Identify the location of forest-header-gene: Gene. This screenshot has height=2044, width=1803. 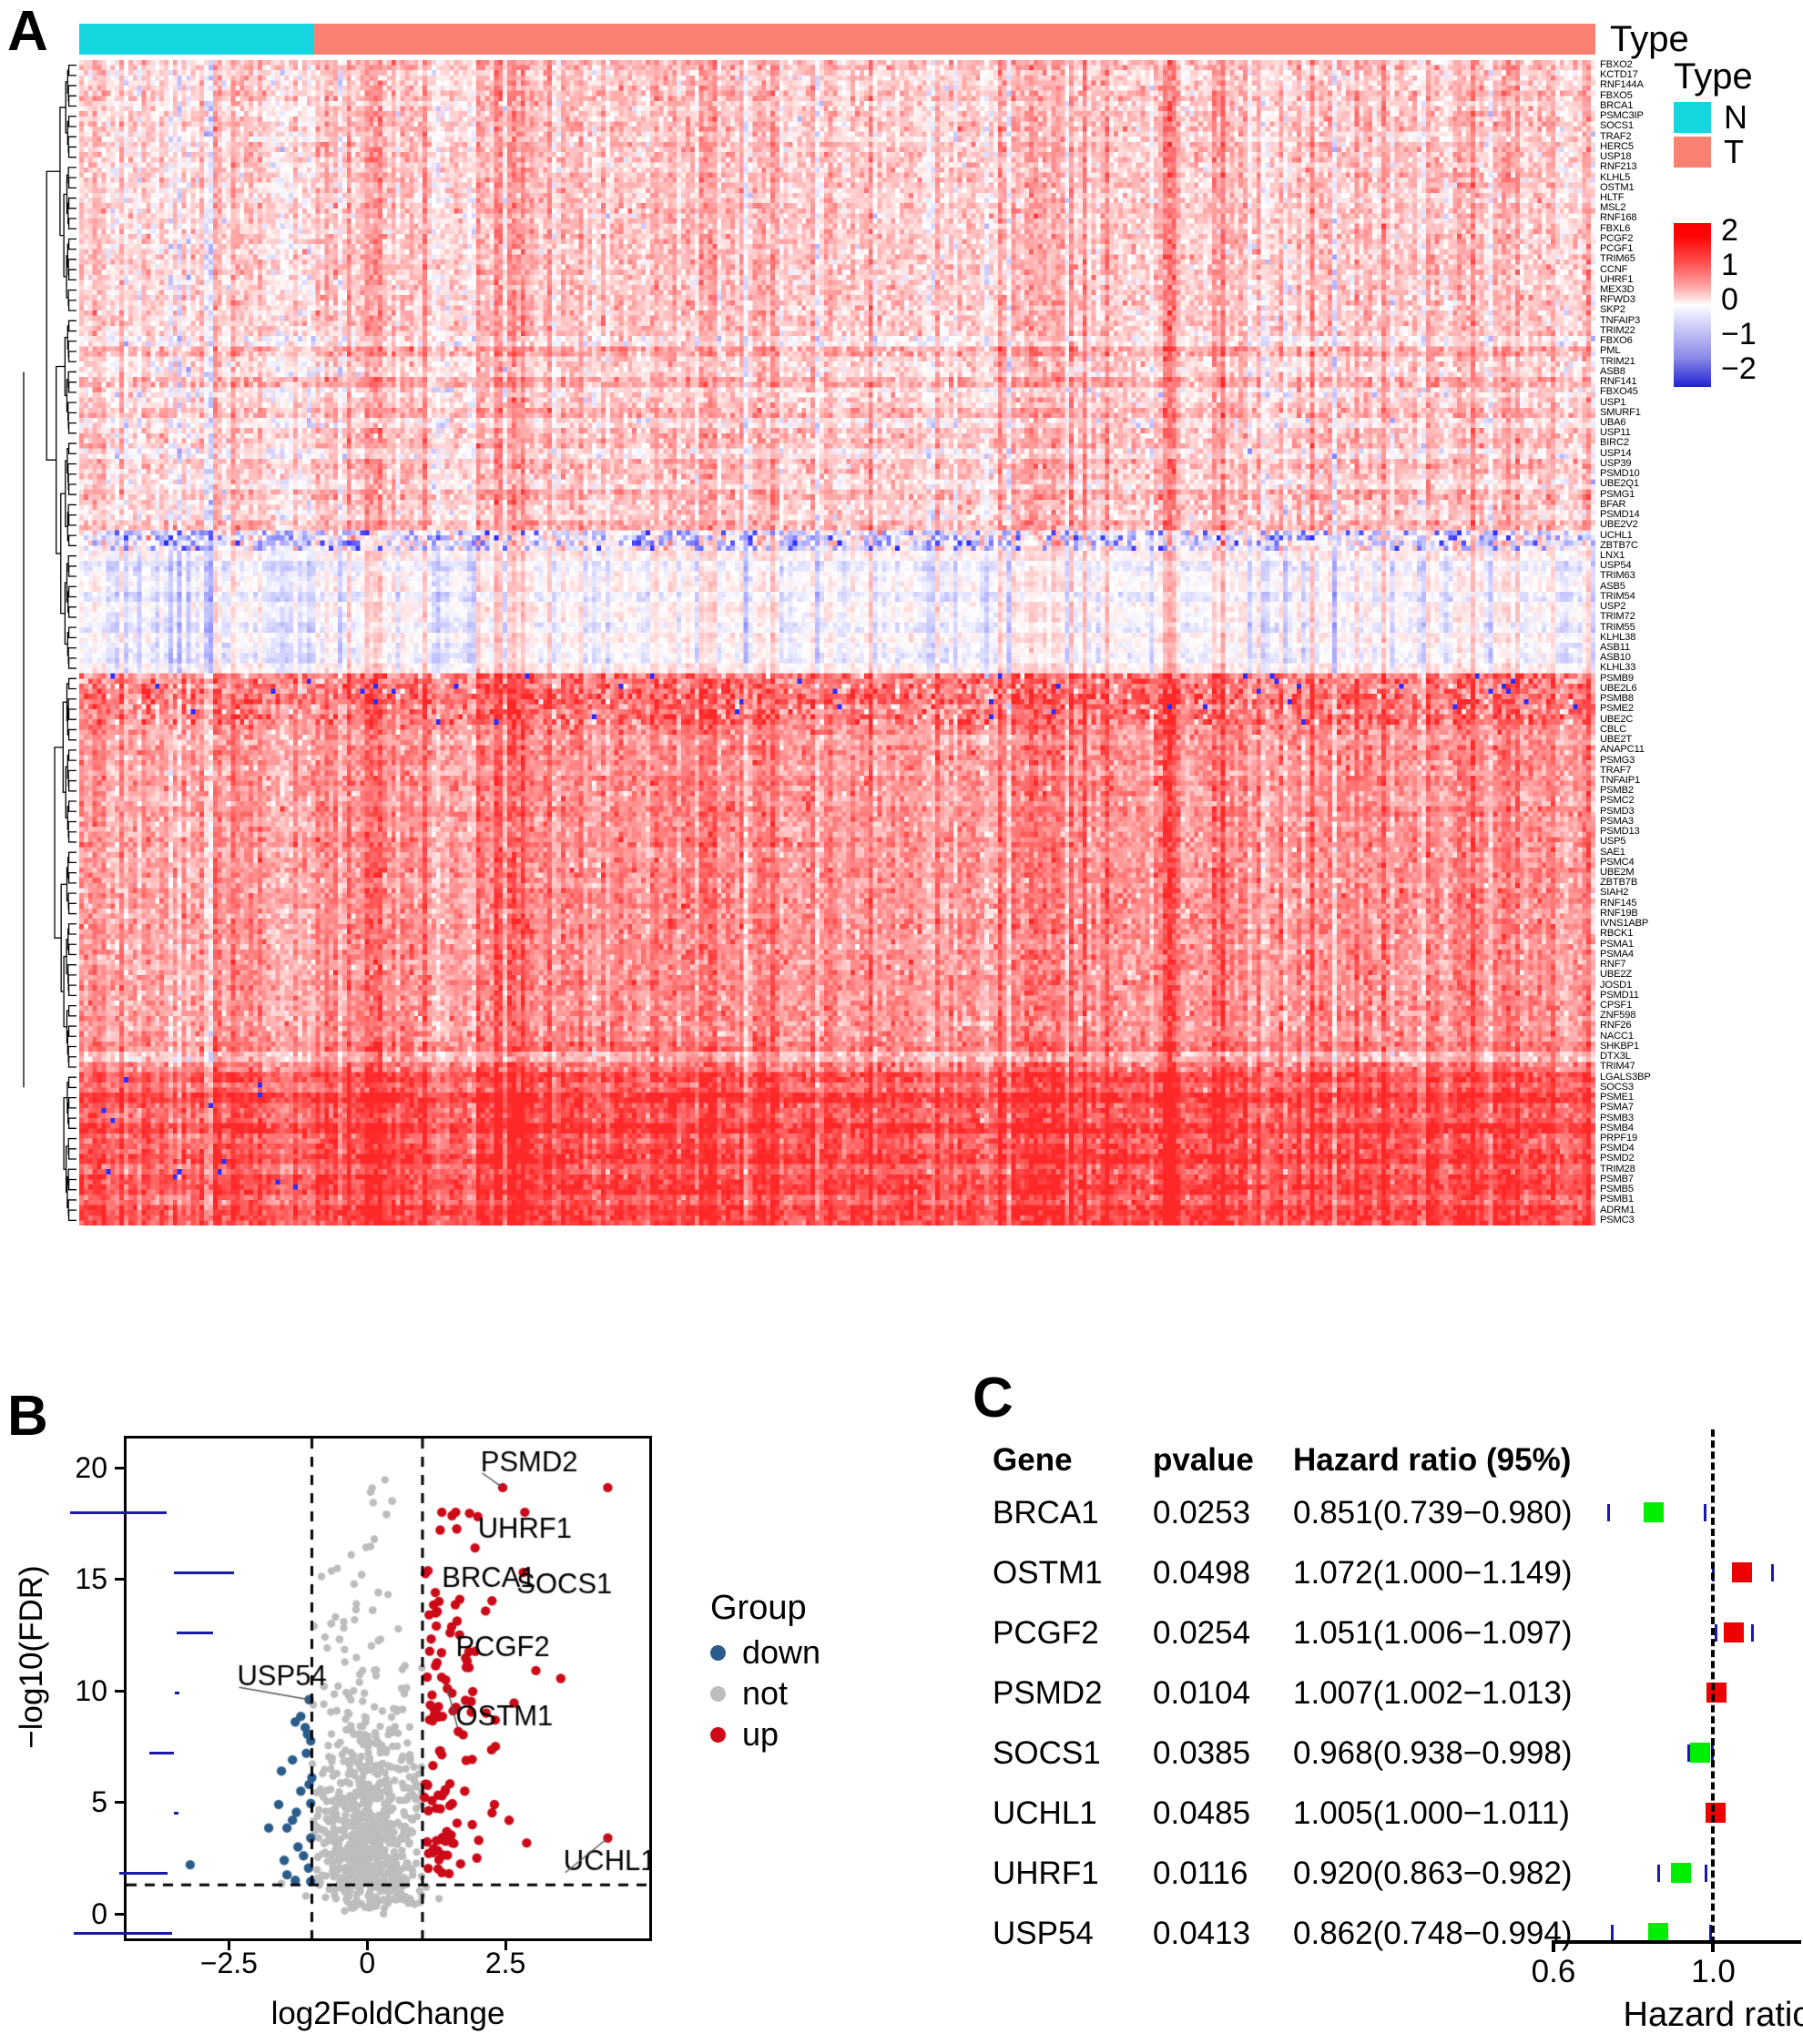
(1033, 1460).